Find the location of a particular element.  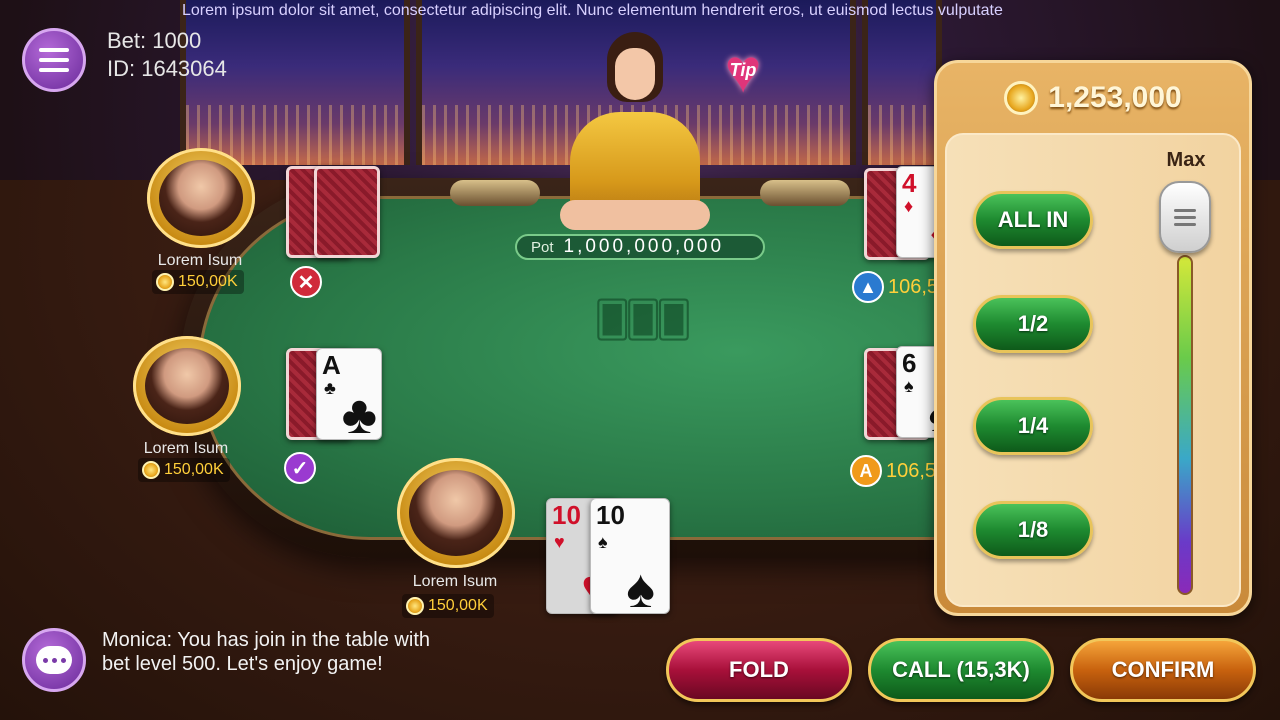

pot-value: 1,000,000,000 is located at coordinates (644, 246).